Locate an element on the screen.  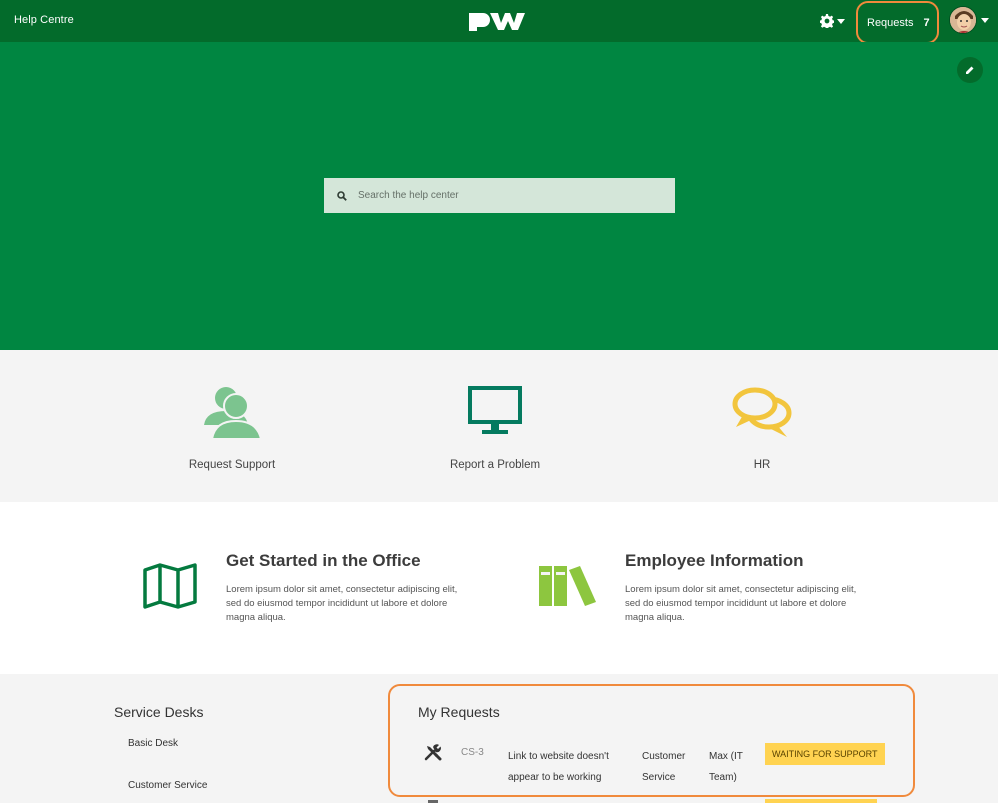
category-hr: HR is located at coordinates (762, 426).